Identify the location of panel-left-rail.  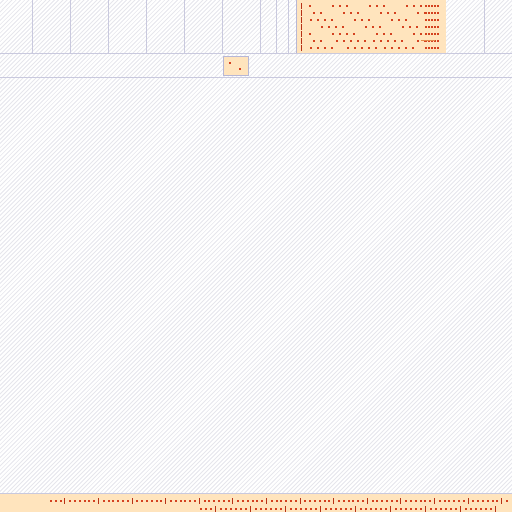
(296, 26).